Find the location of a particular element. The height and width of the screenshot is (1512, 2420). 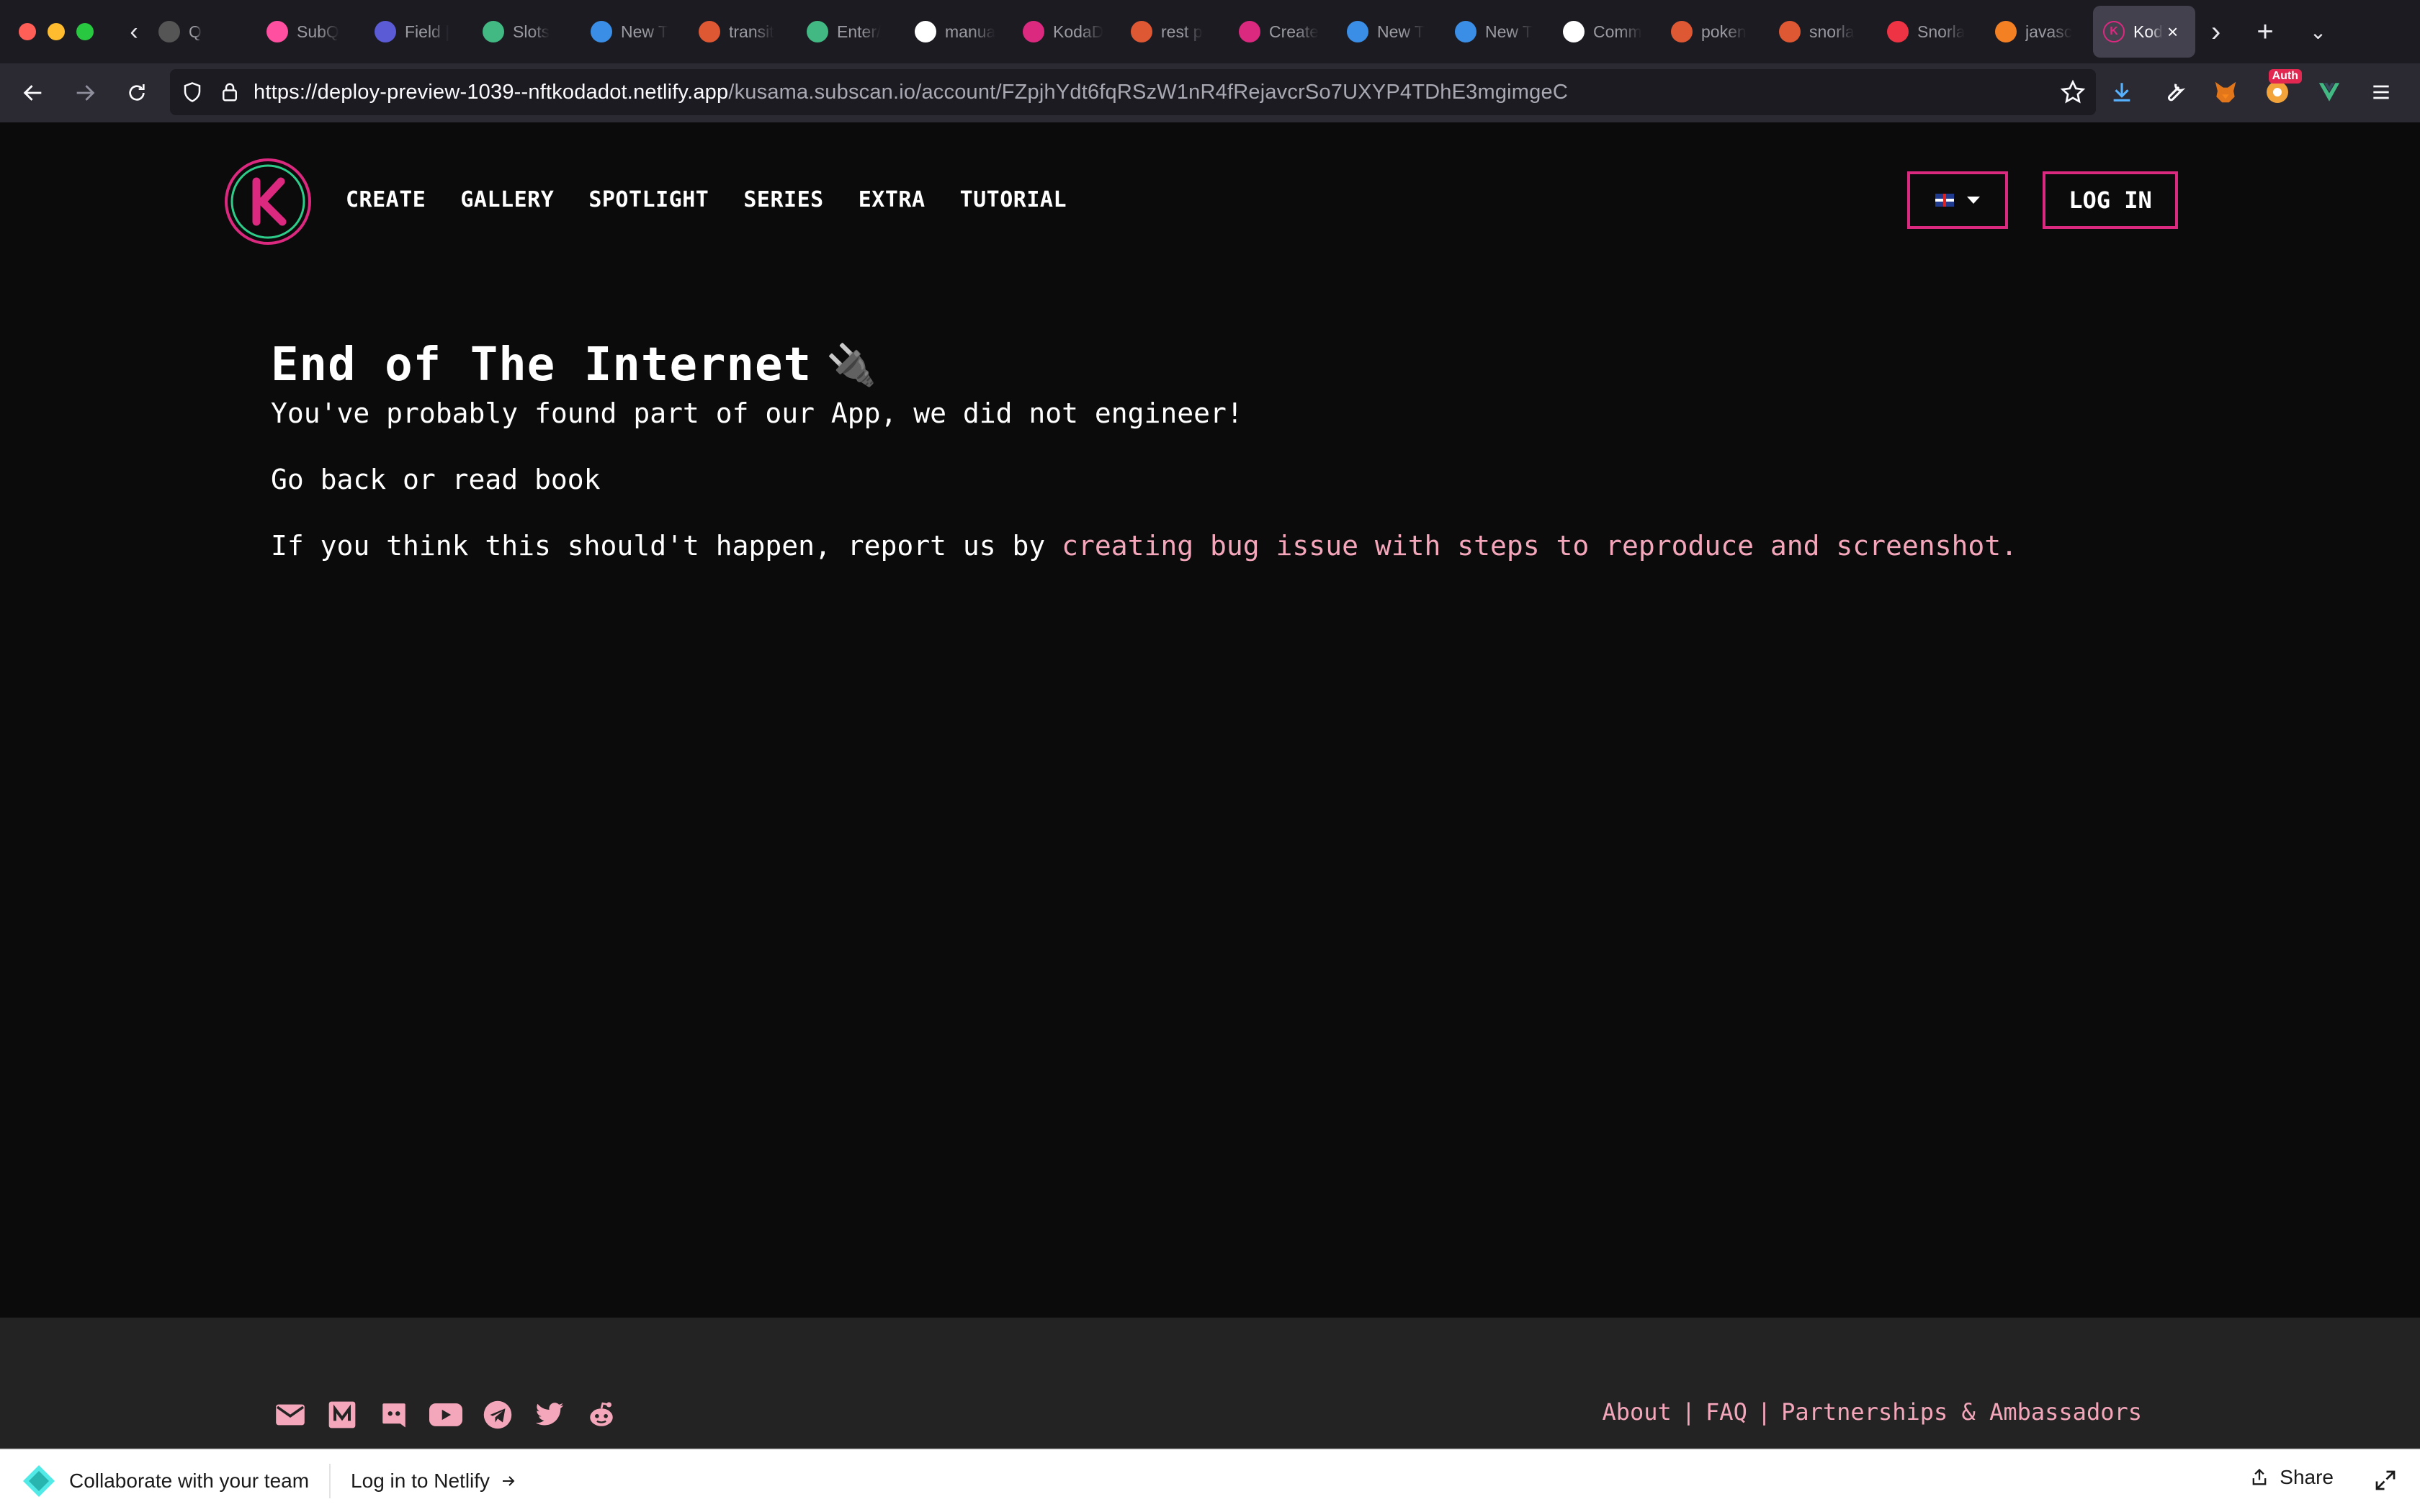

nav-item-extra: EXTRA is located at coordinates (893, 199).